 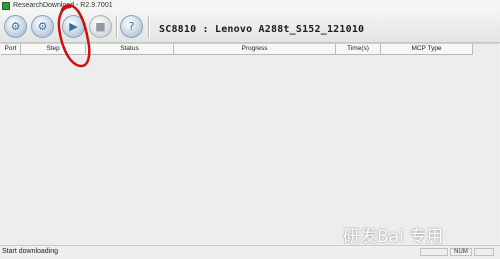 What do you see at coordinates (358, 49) in the screenshot?
I see `column-header-time: Time(s)` at bounding box center [358, 49].